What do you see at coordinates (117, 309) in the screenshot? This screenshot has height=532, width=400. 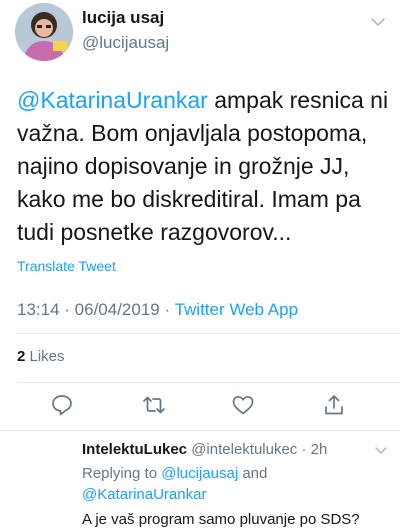 I see `tweet-date: 06/04/2019` at bounding box center [117, 309].